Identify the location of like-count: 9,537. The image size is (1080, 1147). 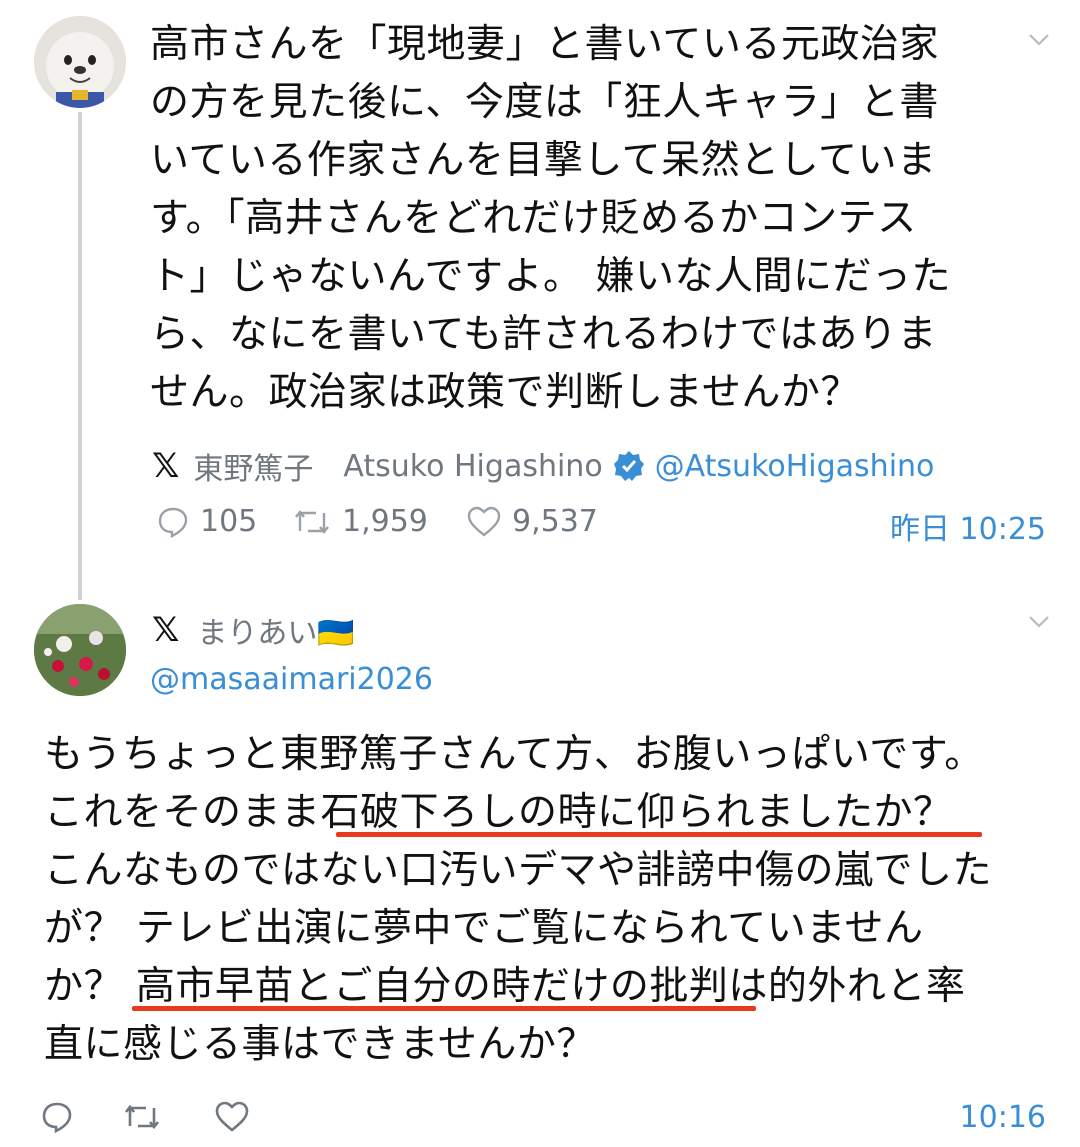
(555, 521).